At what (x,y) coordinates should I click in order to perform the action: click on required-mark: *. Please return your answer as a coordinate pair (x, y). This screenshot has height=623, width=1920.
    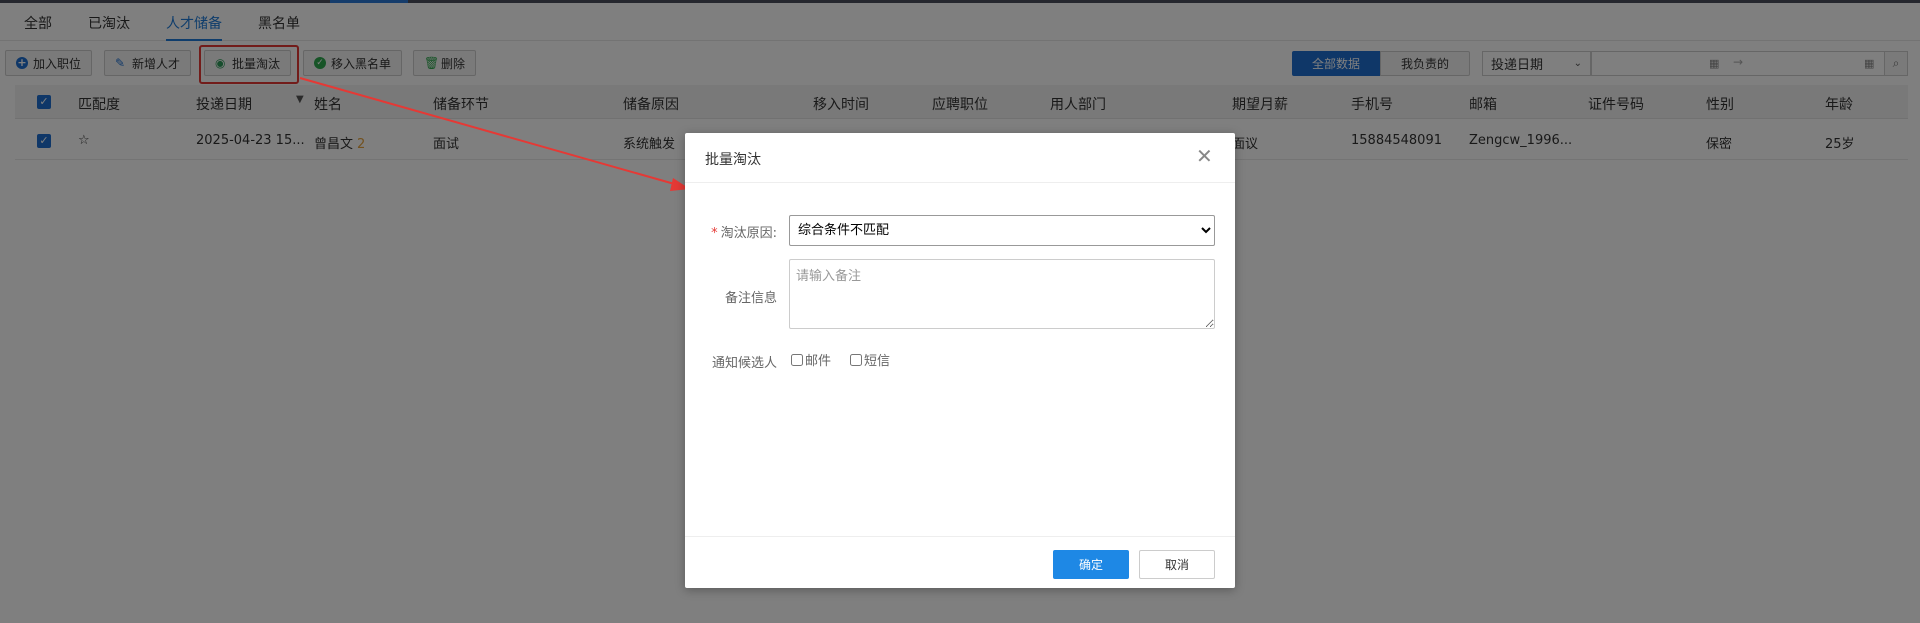
    Looking at the image, I should click on (714, 233).